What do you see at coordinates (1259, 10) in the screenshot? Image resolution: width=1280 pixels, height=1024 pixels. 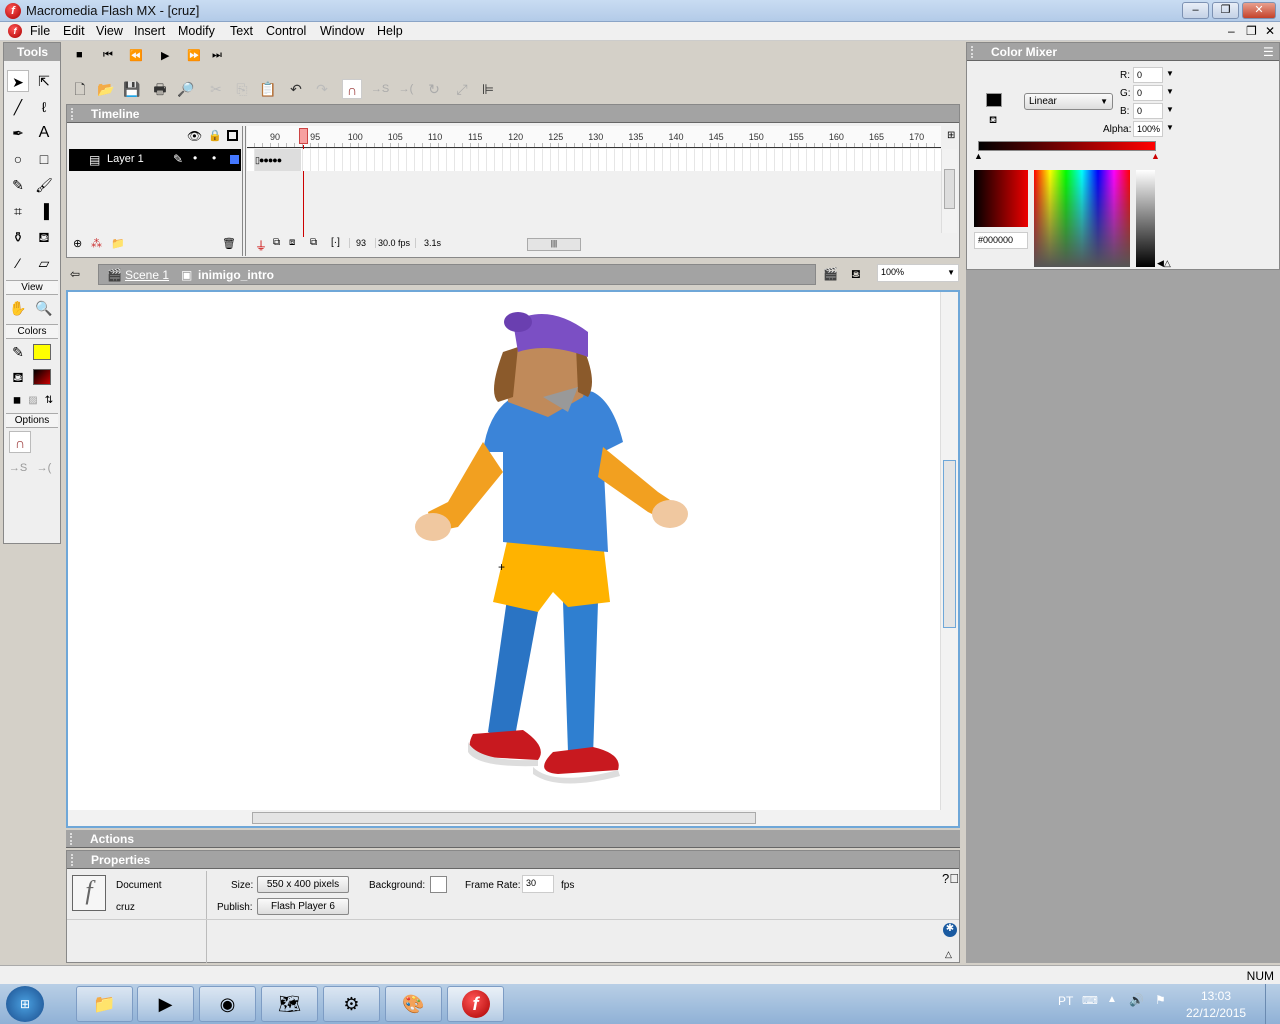 I see `close-button: ✕` at bounding box center [1259, 10].